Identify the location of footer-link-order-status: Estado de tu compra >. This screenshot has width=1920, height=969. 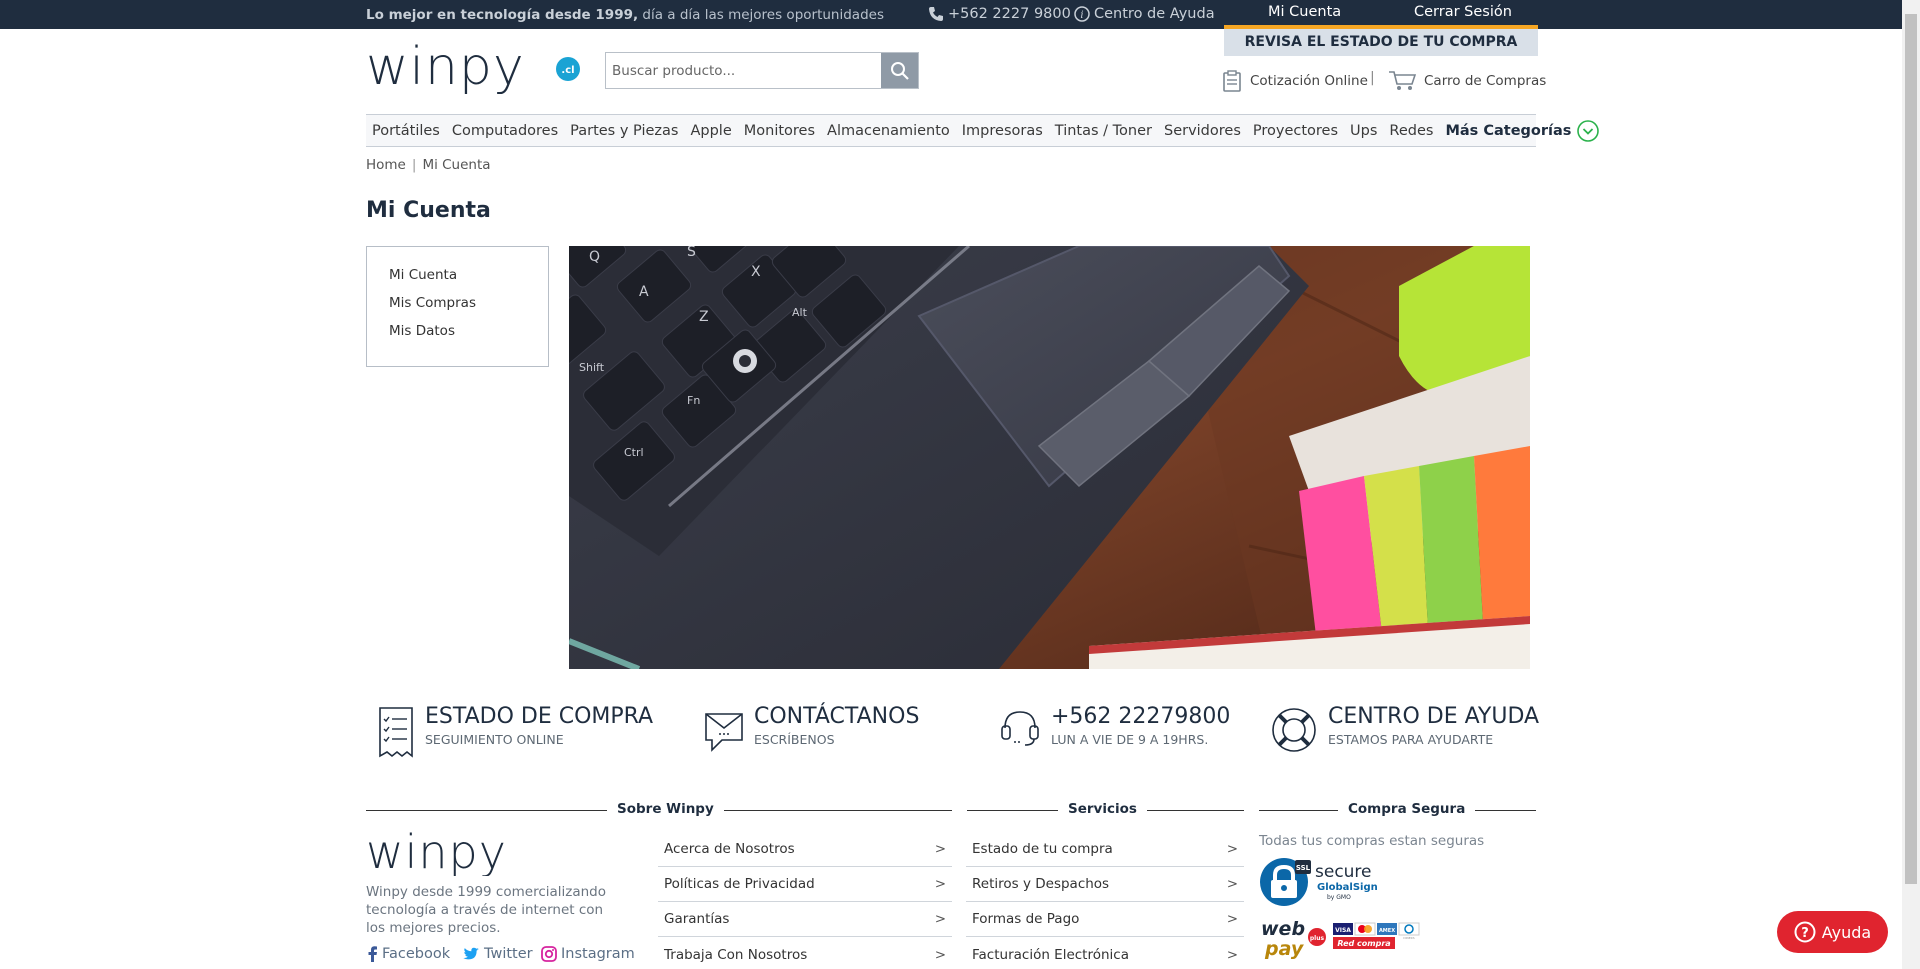
(1105, 849).